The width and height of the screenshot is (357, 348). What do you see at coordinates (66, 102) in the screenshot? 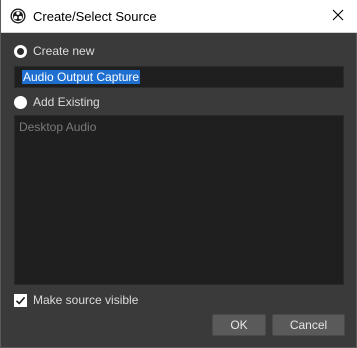
I see `add-existing-label: Add Existing` at bounding box center [66, 102].